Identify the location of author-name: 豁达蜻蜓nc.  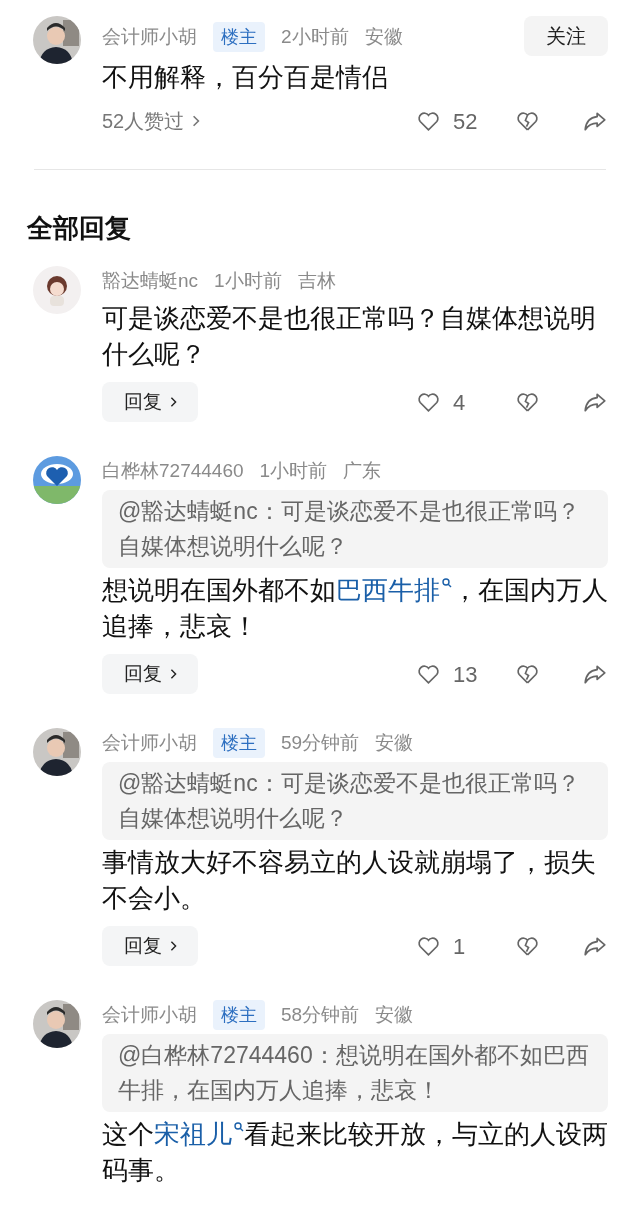
(150, 281).